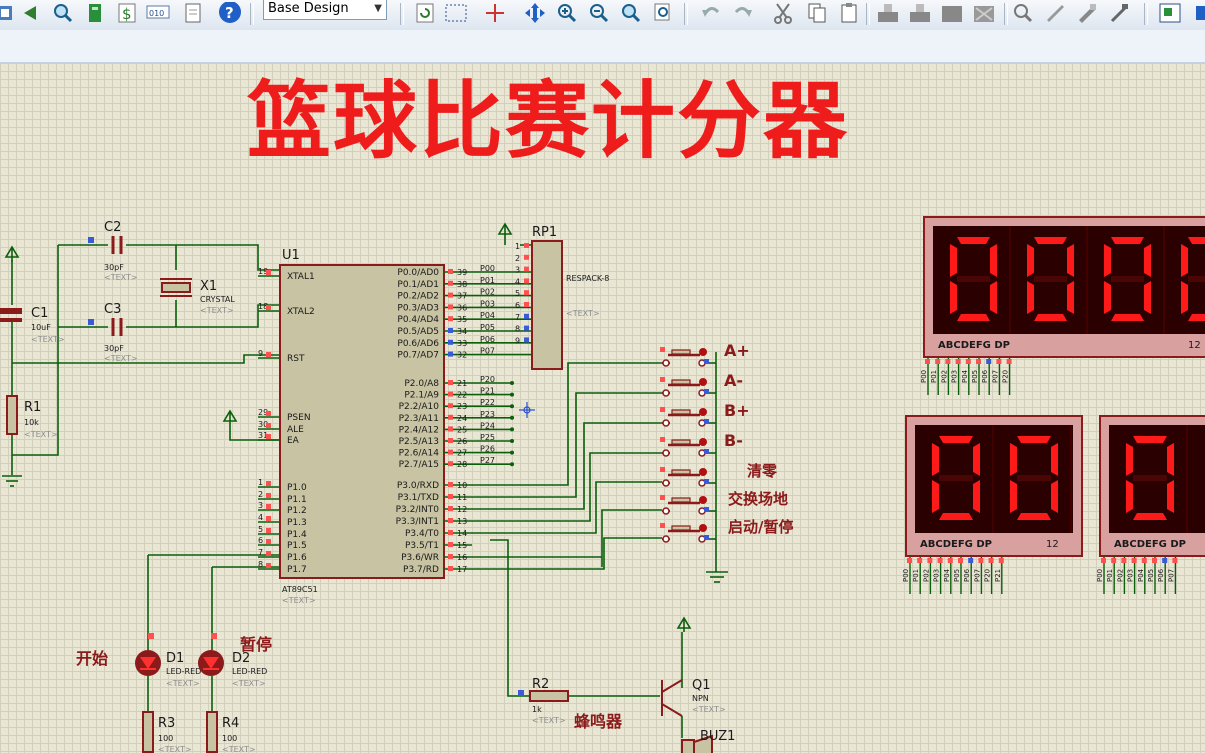 This screenshot has height=753, width=1205. Describe the element at coordinates (300, 589) in the screenshot. I see `mcu-part: AT89C51` at that location.